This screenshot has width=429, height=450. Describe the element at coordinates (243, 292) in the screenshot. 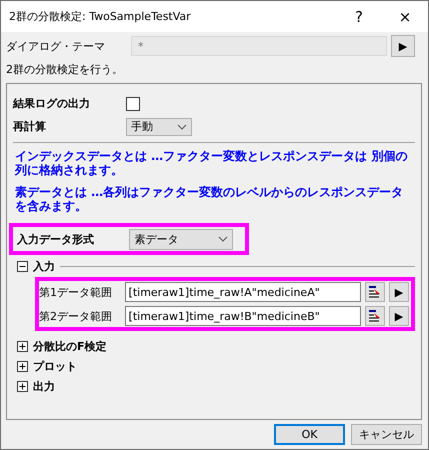

I see `range-field: [timeraw1]time_raw!A"medicineA"` at that location.